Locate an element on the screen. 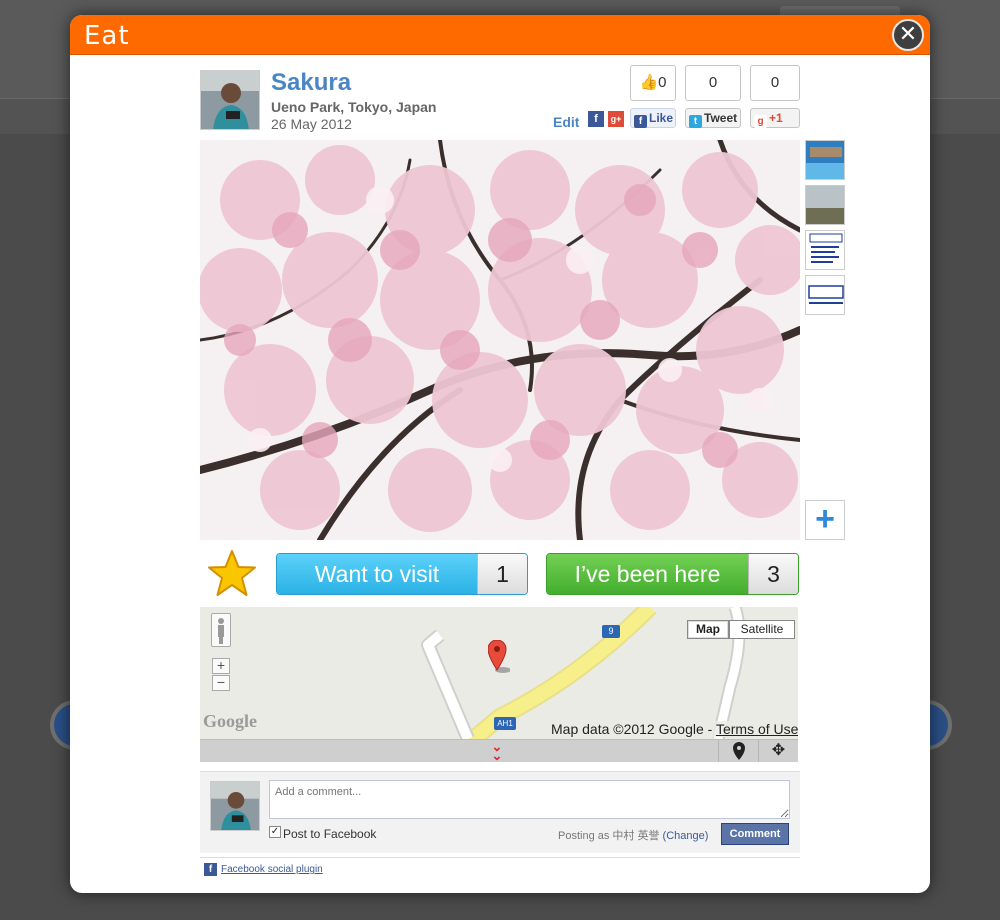 The image size is (1000, 920). plus-one-label: +1 is located at coordinates (776, 118).